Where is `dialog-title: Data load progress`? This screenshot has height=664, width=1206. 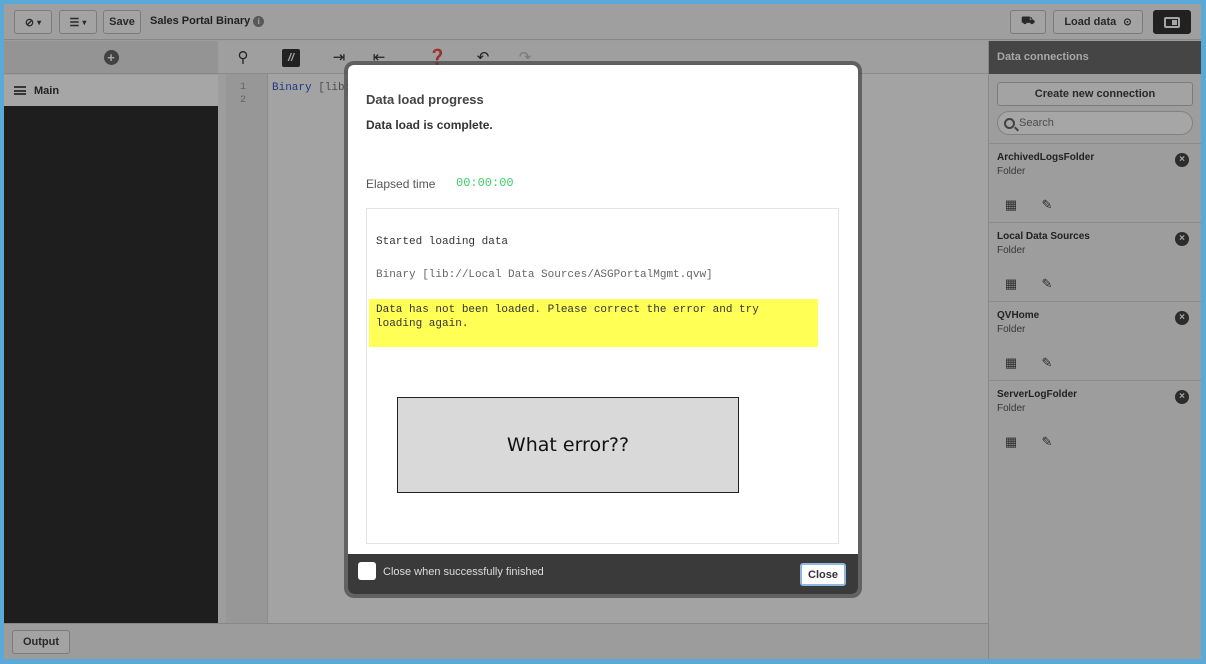
dialog-title: Data load progress is located at coordinates (425, 99).